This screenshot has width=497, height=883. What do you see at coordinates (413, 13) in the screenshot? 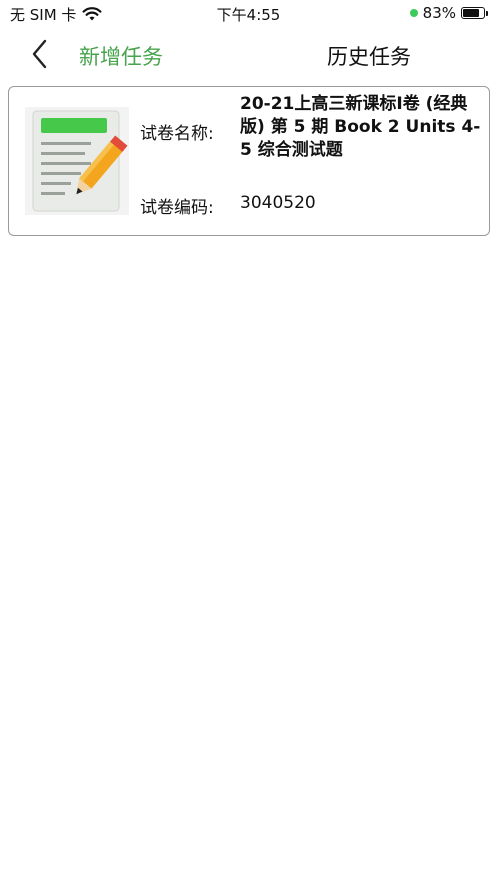
I see `charging-dot-icon` at bounding box center [413, 13].